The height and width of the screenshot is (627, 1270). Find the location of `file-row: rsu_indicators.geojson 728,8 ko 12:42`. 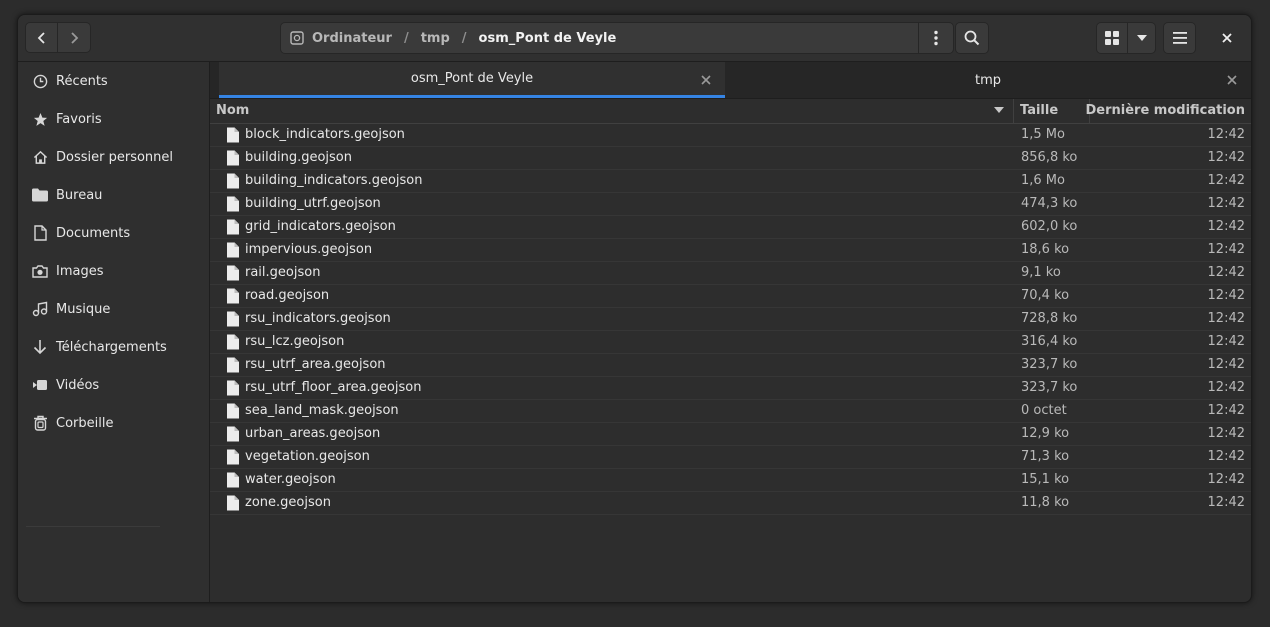

file-row: rsu_indicators.geojson 728,8 ko 12:42 is located at coordinates (730, 319).